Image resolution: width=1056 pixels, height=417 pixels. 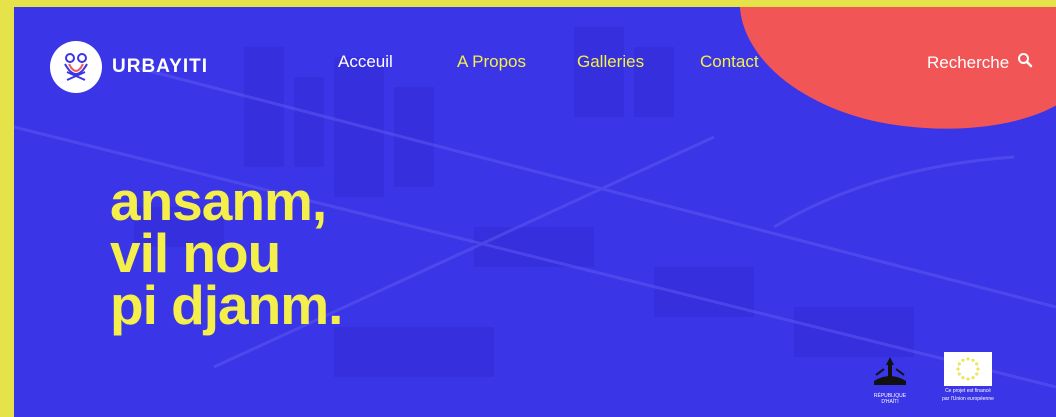 What do you see at coordinates (491, 62) in the screenshot?
I see `nav-a-propos: A Propos` at bounding box center [491, 62].